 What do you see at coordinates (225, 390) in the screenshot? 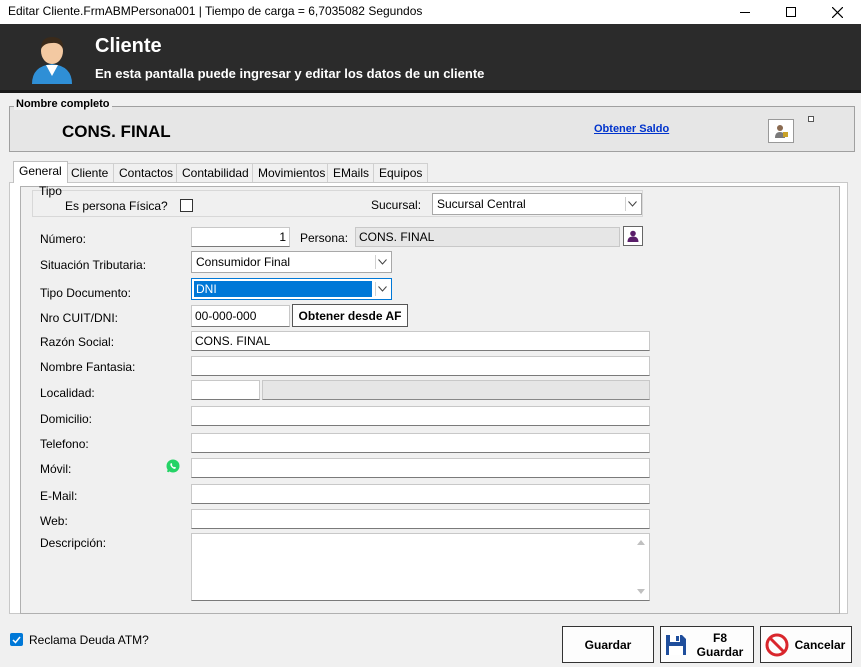
I see `localidad-code-input` at bounding box center [225, 390].